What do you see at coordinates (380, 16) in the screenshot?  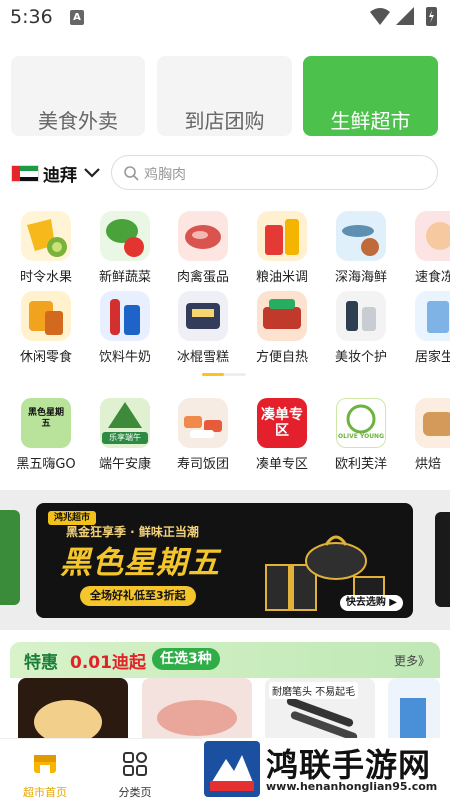 I see `wifi-icon` at bounding box center [380, 16].